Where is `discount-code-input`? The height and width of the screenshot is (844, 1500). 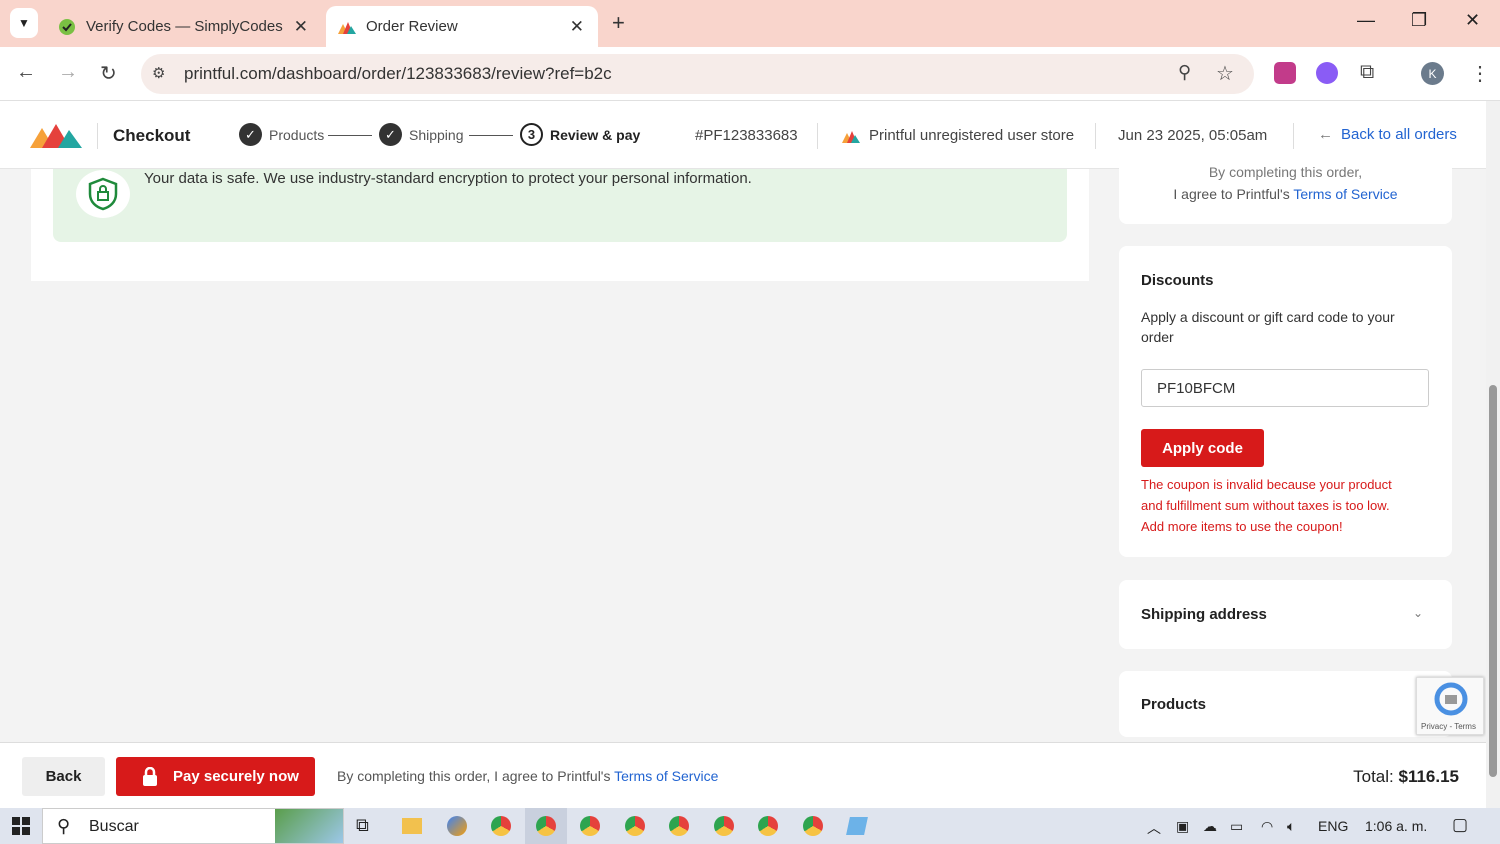
discount-code-input is located at coordinates (1285, 388).